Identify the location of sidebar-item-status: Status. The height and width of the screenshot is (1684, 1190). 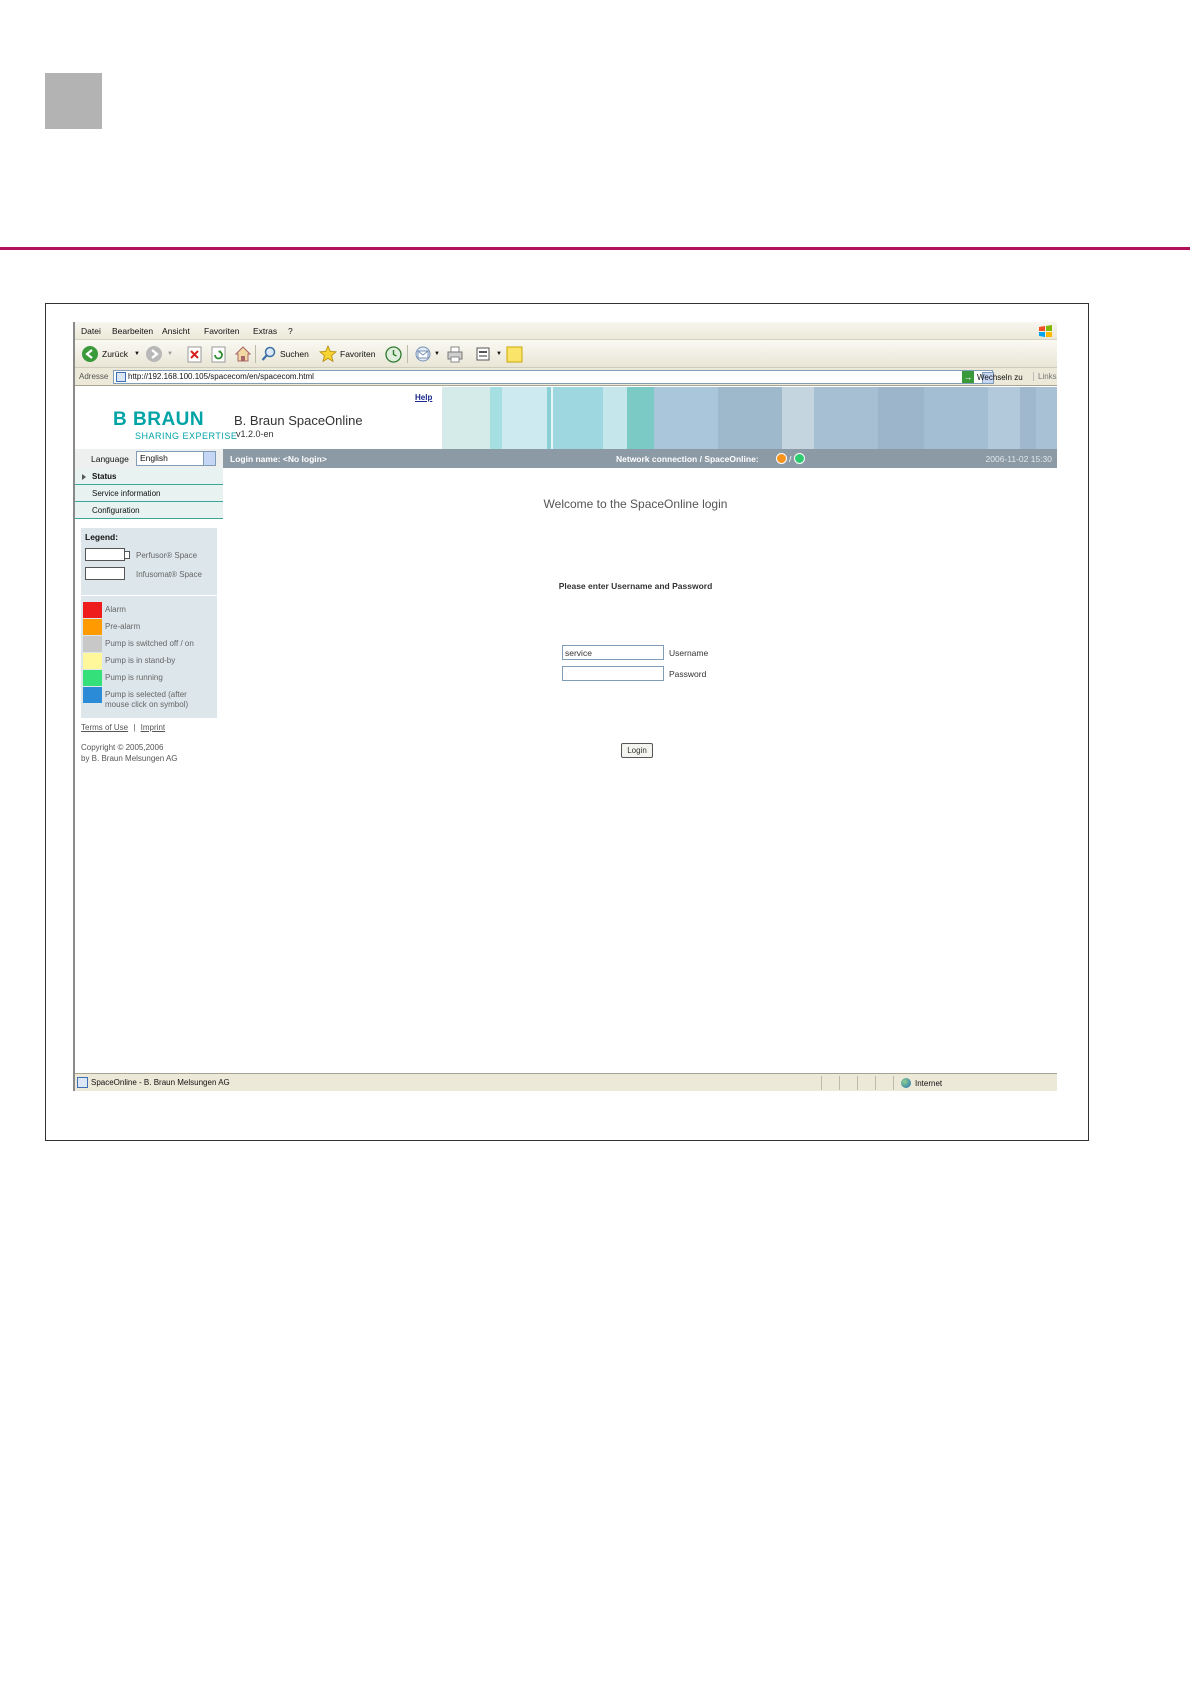
(149, 476).